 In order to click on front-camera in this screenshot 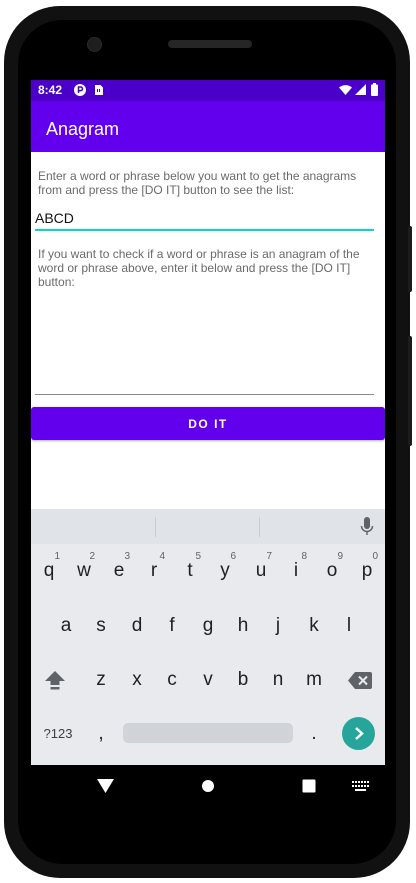, I will do `click(94, 44)`.